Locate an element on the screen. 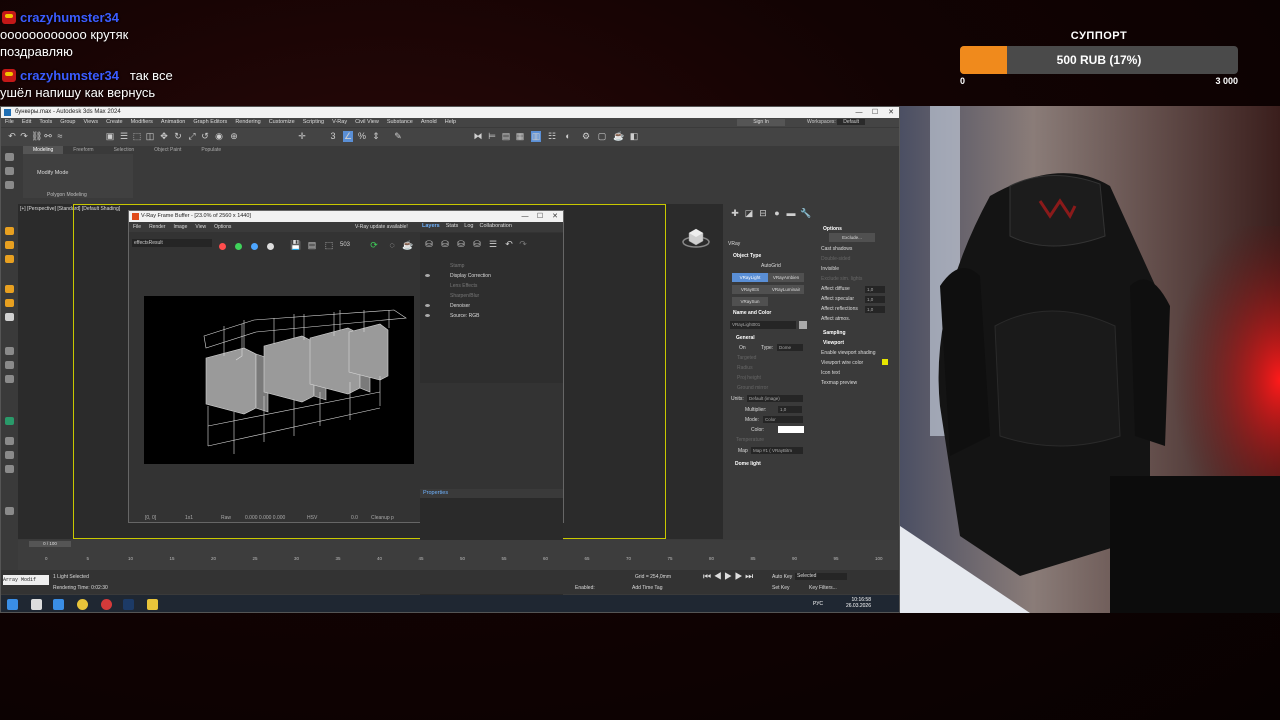 The image size is (1280, 720). mirror-icon: ⧓ is located at coordinates (478, 136).